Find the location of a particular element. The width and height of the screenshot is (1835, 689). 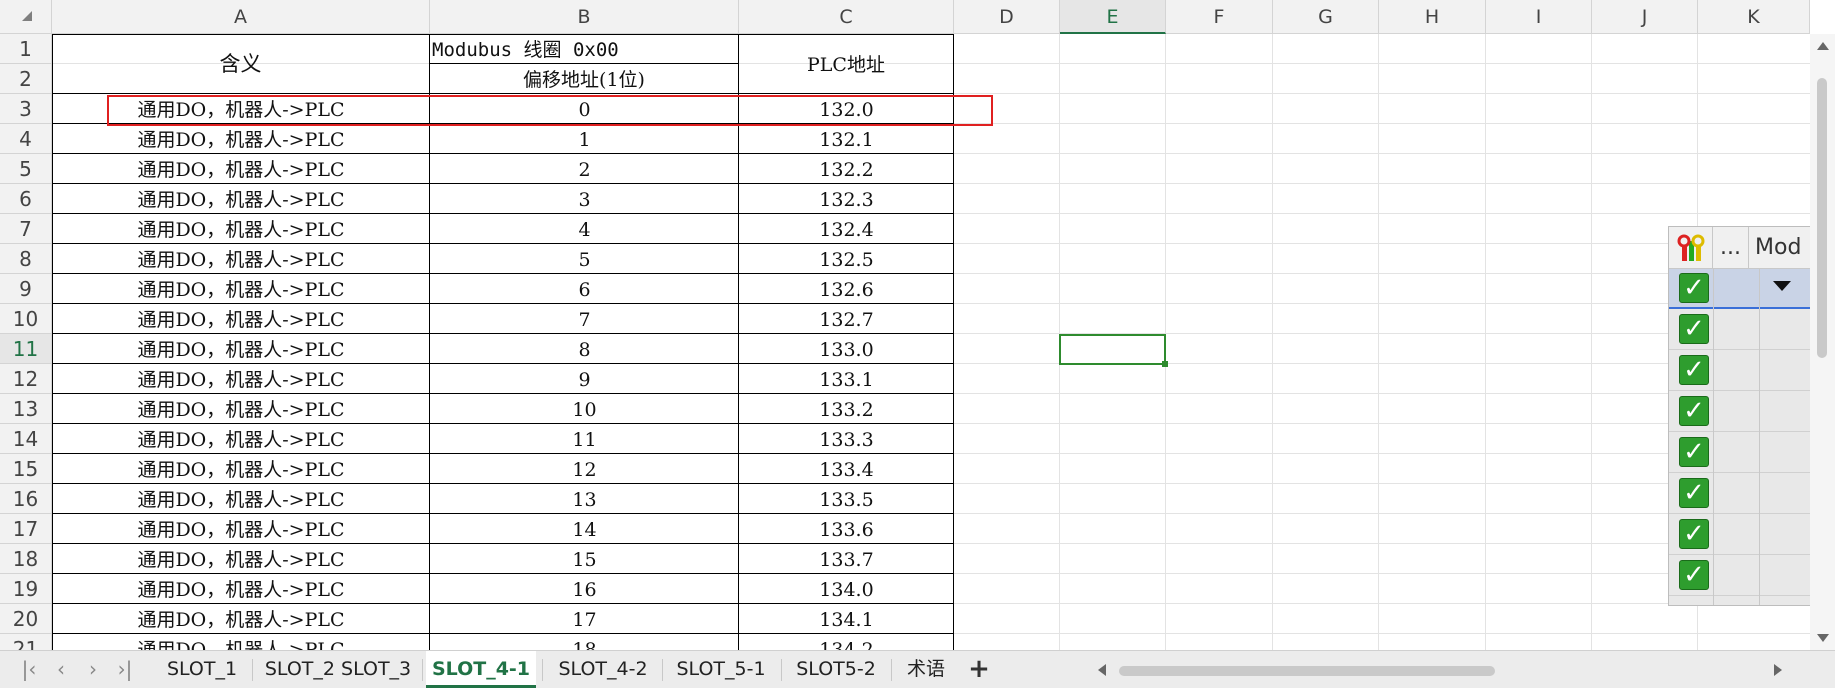

plc-address-cell: 133.0 is located at coordinates (846, 349).